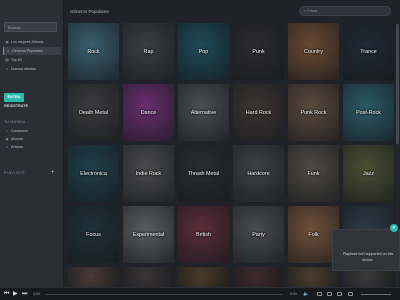 The height and width of the screenshot is (300, 400). I want to click on sidebar-item-songs: ♪ Canciones, so click(32, 131).